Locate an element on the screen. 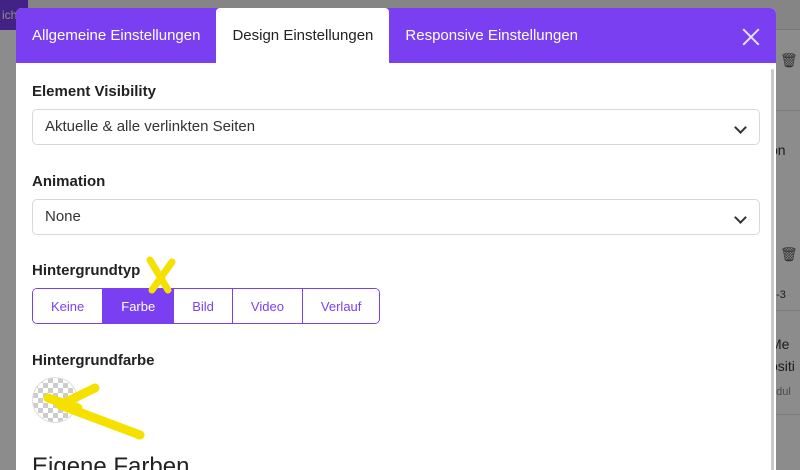 The width and height of the screenshot is (800, 470). close-icon is located at coordinates (751, 37).